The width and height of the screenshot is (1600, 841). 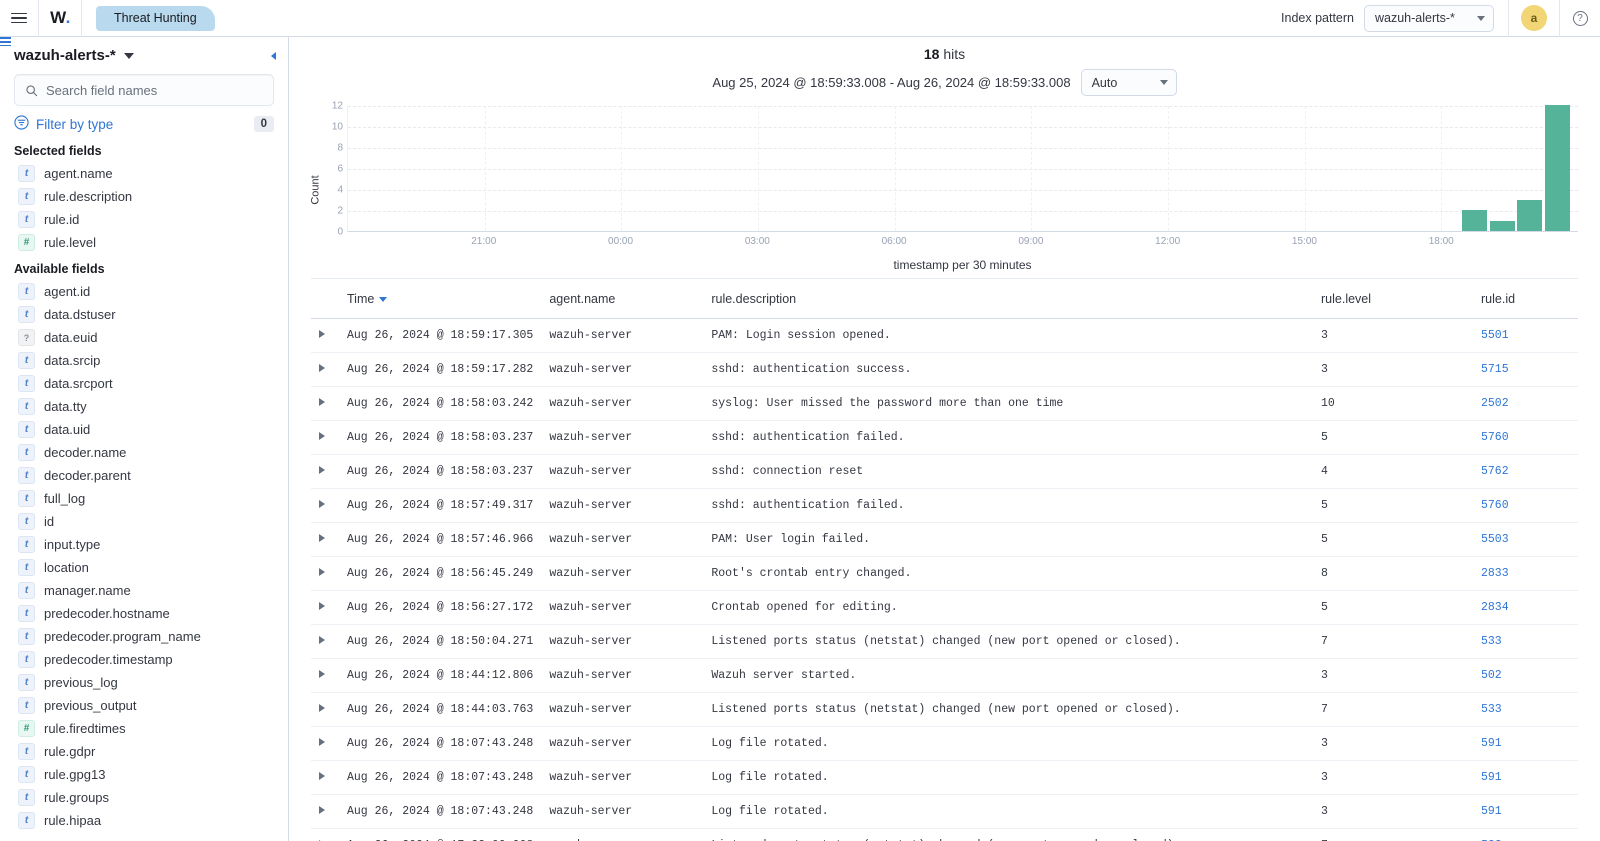 What do you see at coordinates (1495, 539) in the screenshot?
I see `rule-id-link: 5503` at bounding box center [1495, 539].